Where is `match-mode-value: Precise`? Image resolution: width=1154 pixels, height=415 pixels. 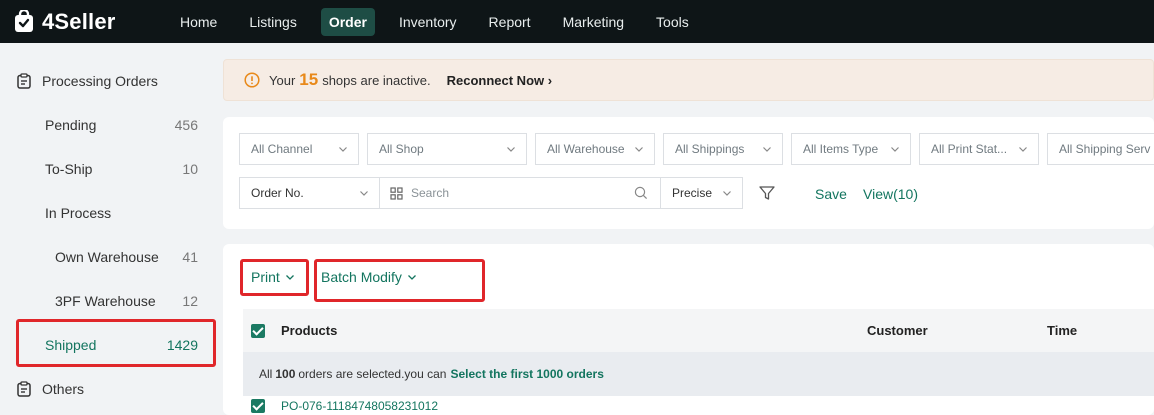 match-mode-value: Precise is located at coordinates (692, 193).